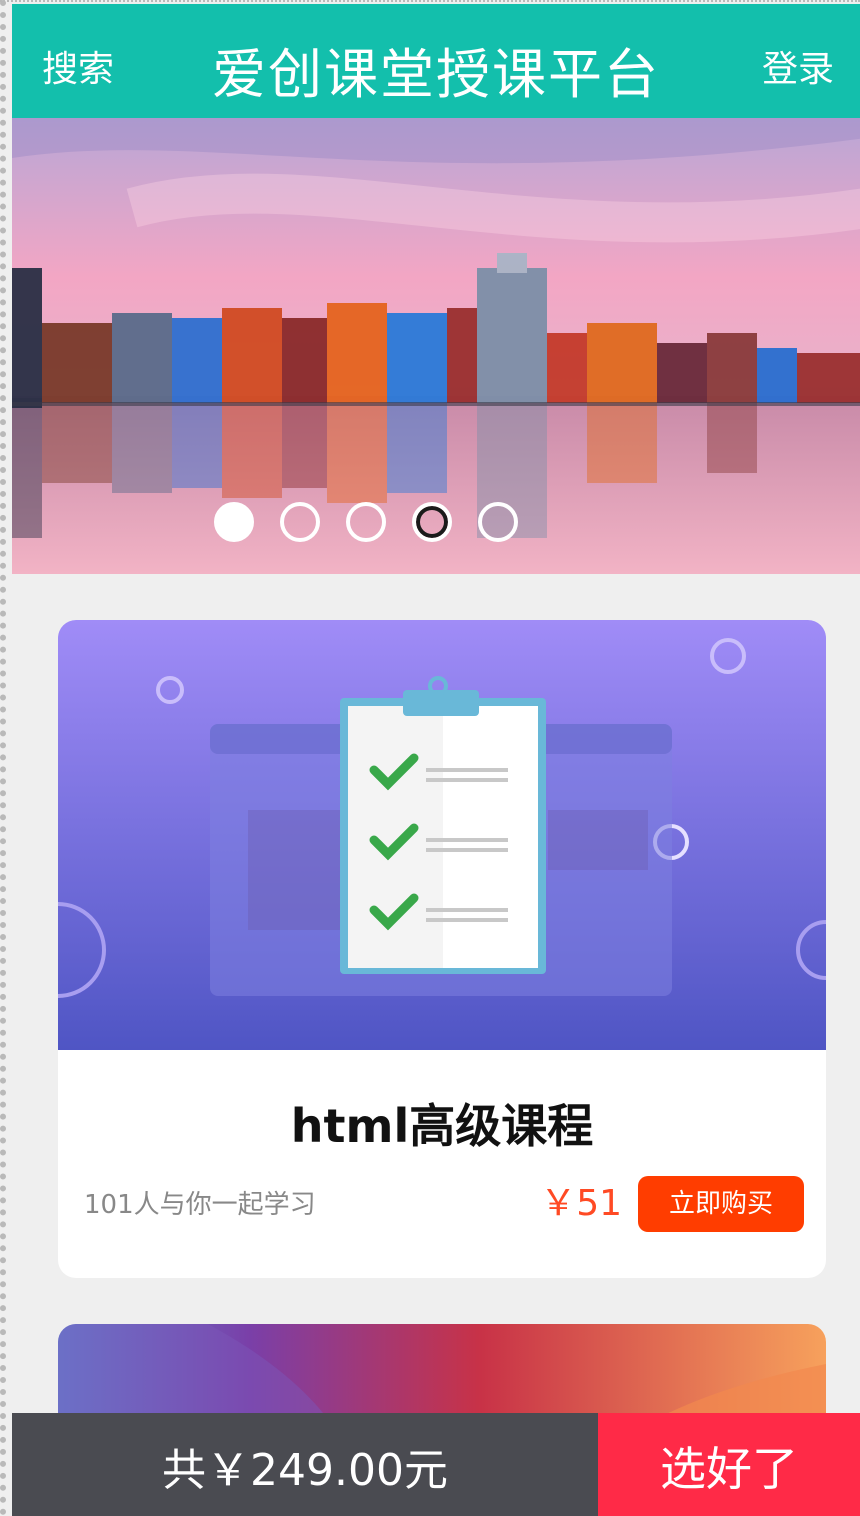 The height and width of the screenshot is (1516, 860). I want to click on checkout-button: 选好了, so click(729, 1464).